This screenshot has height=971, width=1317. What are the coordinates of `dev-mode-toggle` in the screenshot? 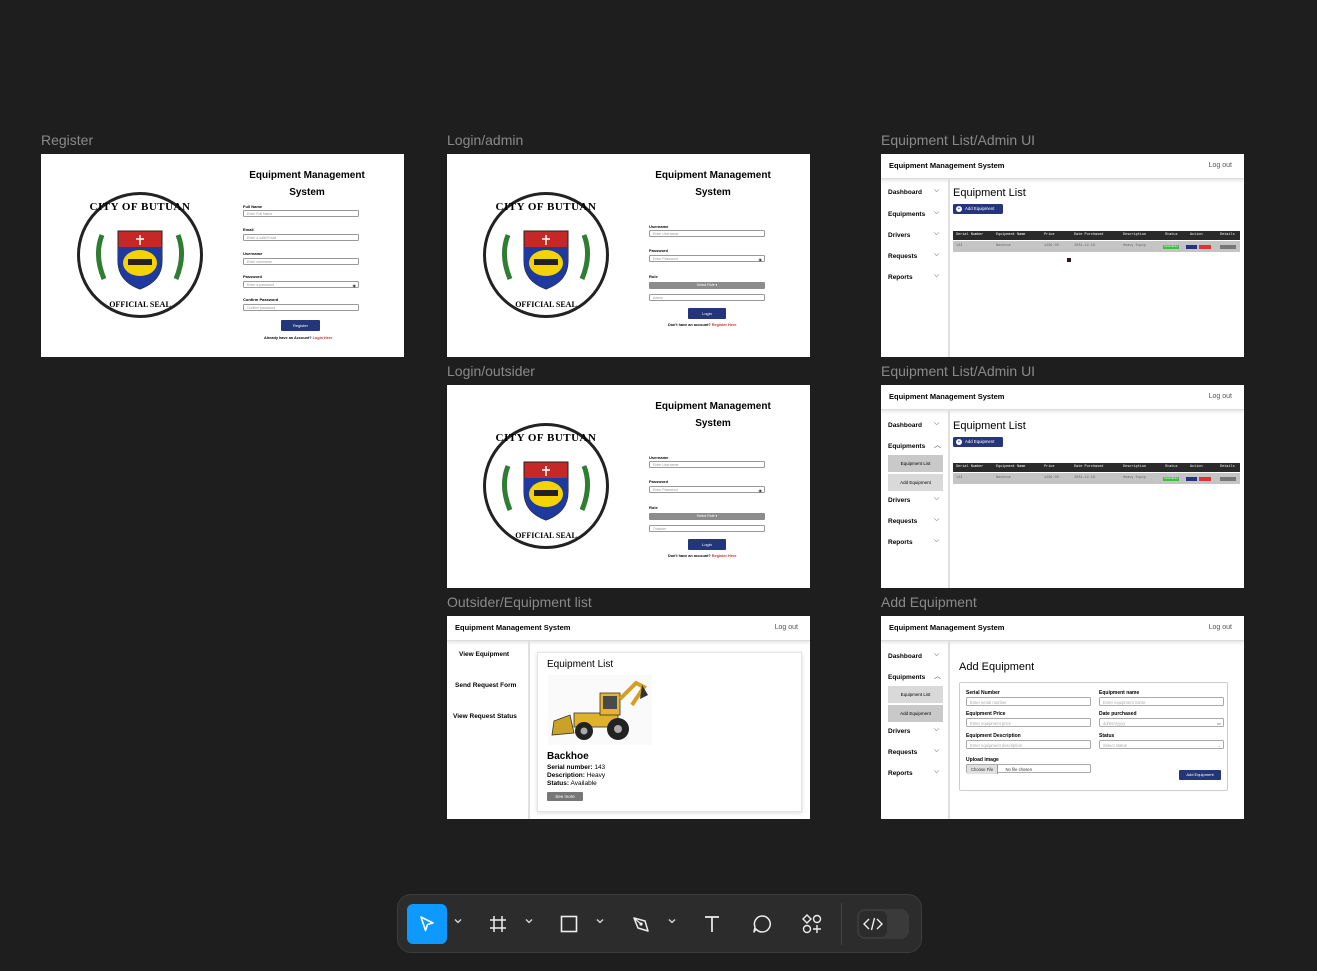 It's located at (883, 924).